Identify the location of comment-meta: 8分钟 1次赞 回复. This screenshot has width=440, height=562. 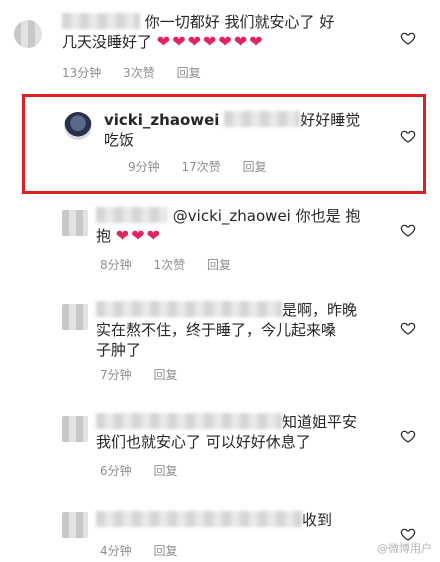
(174, 264).